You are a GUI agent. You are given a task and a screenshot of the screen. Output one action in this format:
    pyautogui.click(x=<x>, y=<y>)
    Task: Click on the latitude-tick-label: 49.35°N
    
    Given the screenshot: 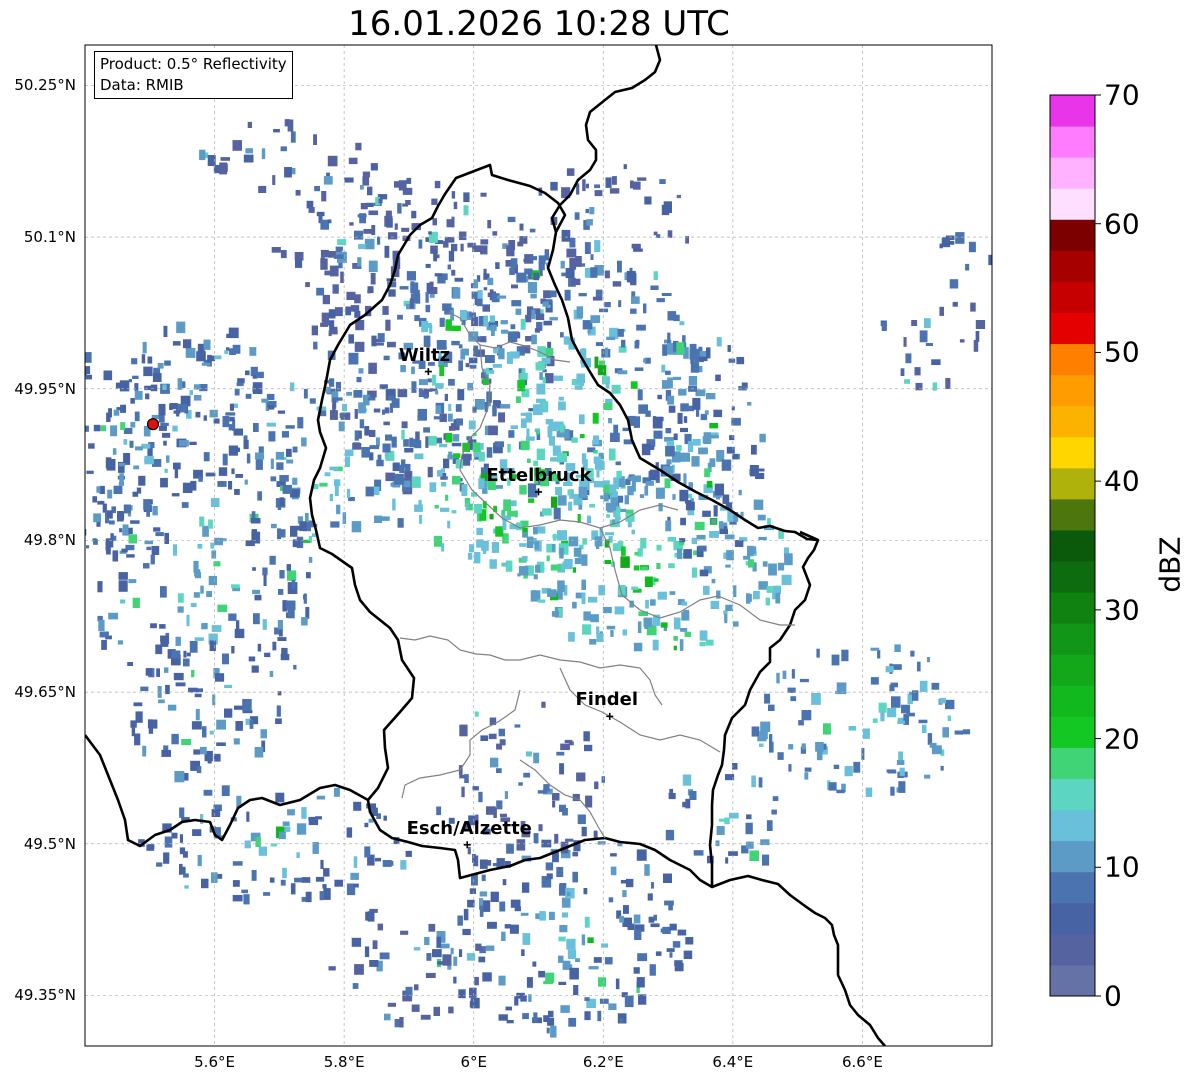 What is the action you would take?
    pyautogui.click(x=45, y=995)
    